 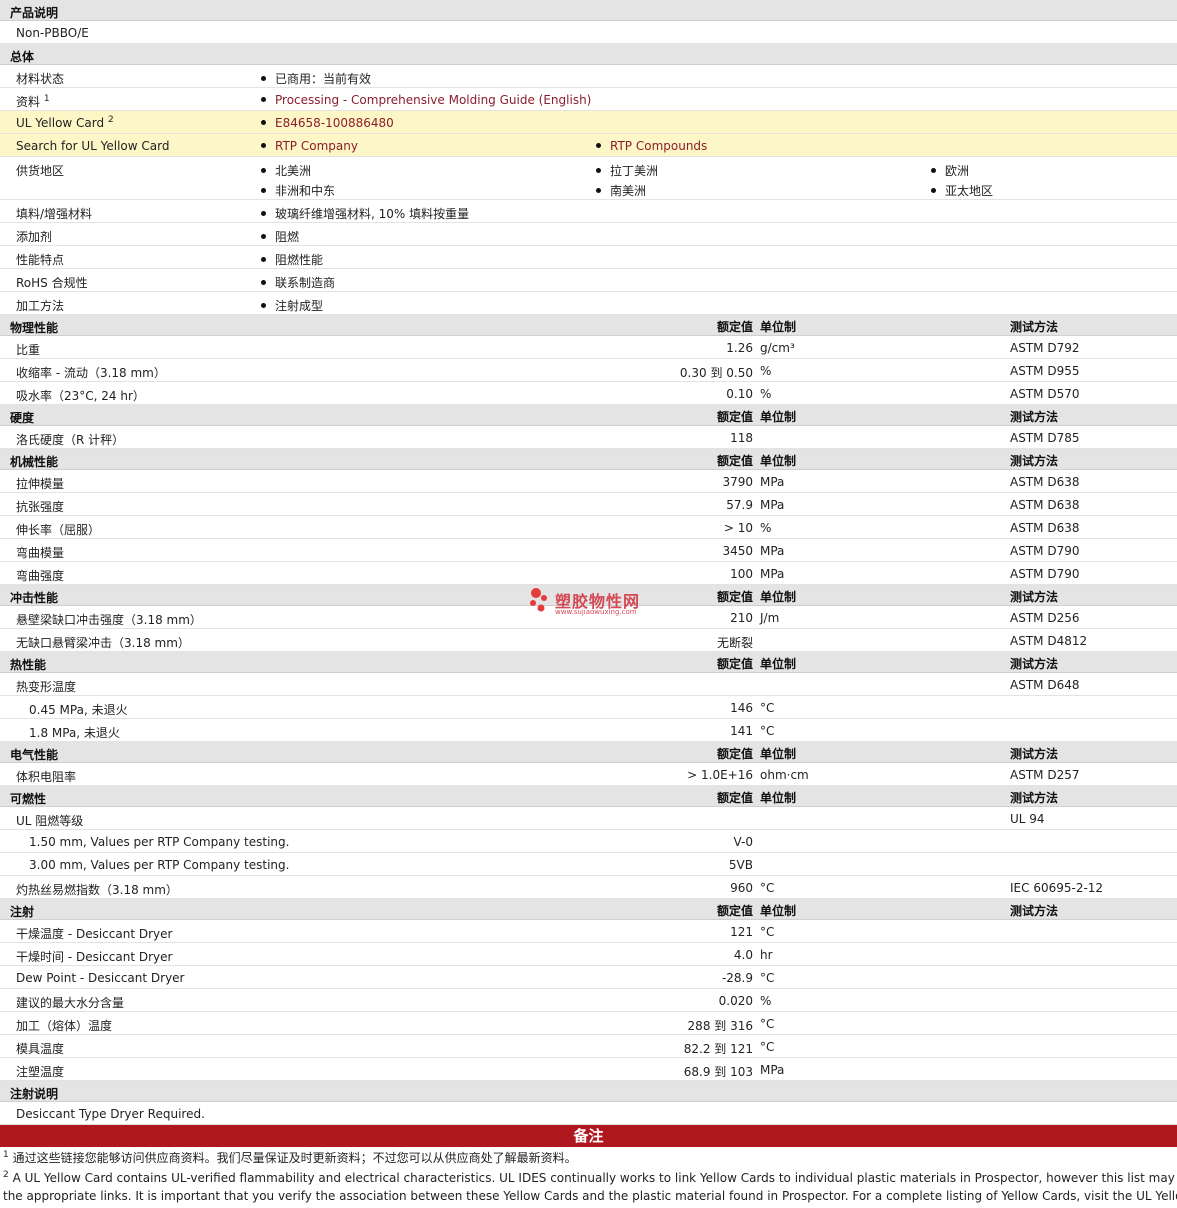 I want to click on property-label: 悬壁梁缺口冲击强度（3.18 mm）, so click(x=109, y=620).